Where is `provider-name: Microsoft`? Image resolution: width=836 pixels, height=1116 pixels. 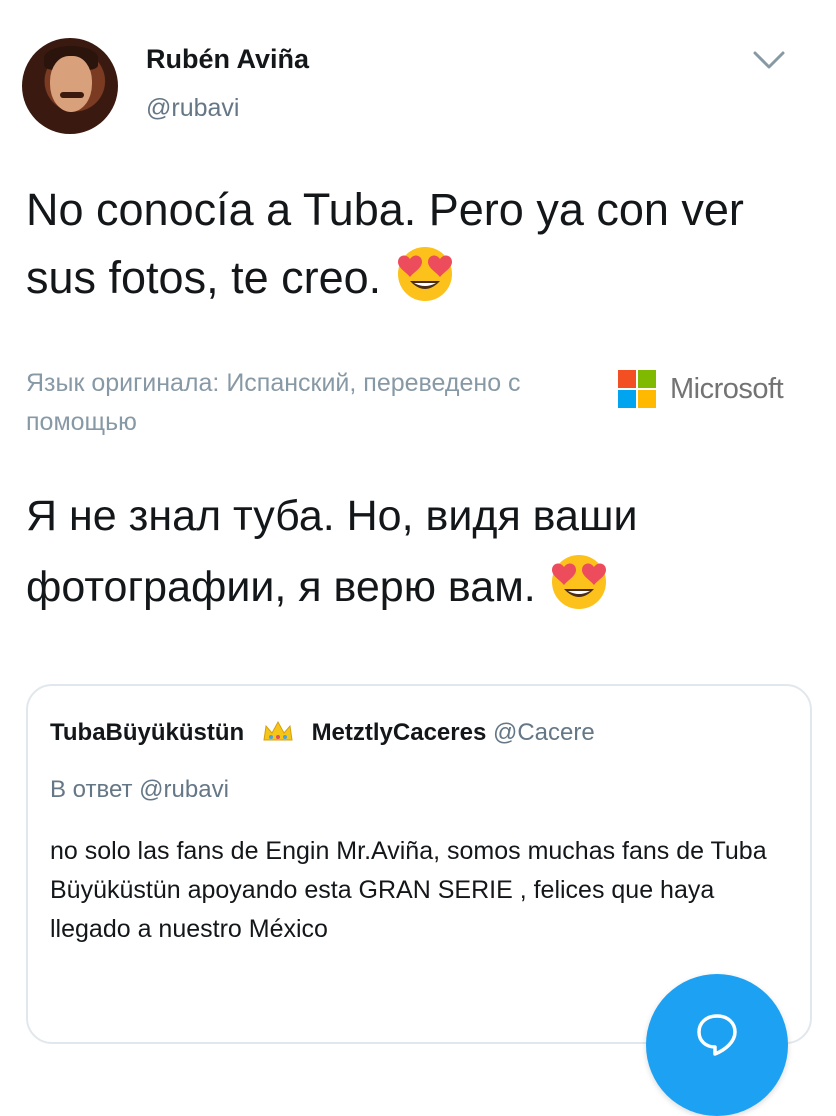 provider-name: Microsoft is located at coordinates (727, 388).